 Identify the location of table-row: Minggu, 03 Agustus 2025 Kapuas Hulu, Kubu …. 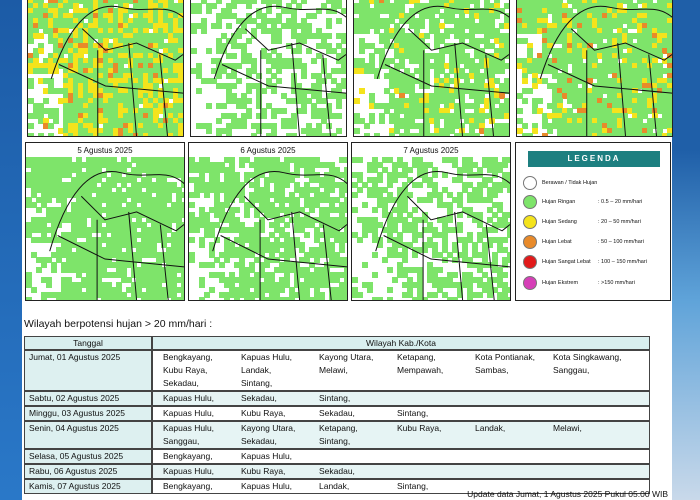
(337, 413).